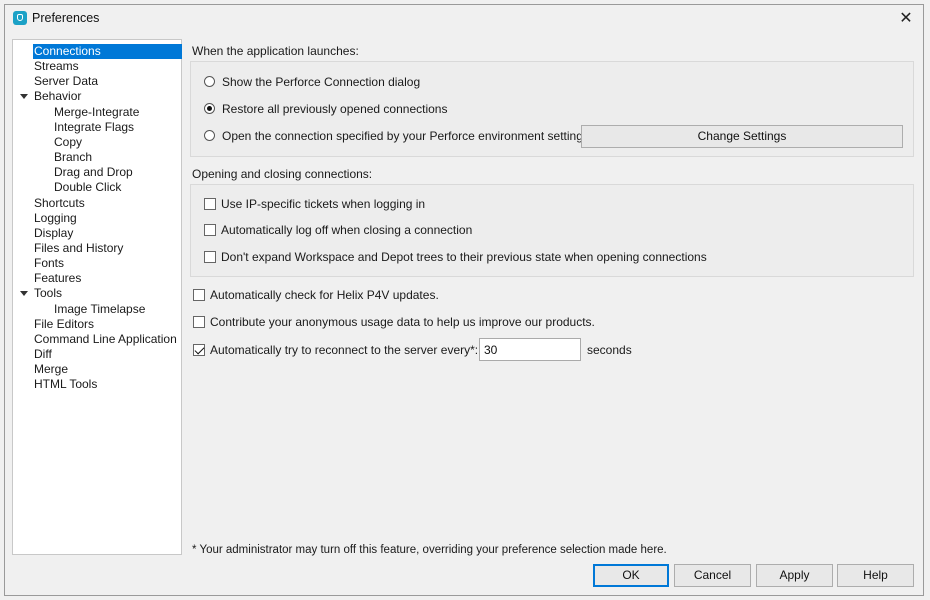 The height and width of the screenshot is (600, 930). What do you see at coordinates (631, 575) in the screenshot?
I see `ok-button: OK` at bounding box center [631, 575].